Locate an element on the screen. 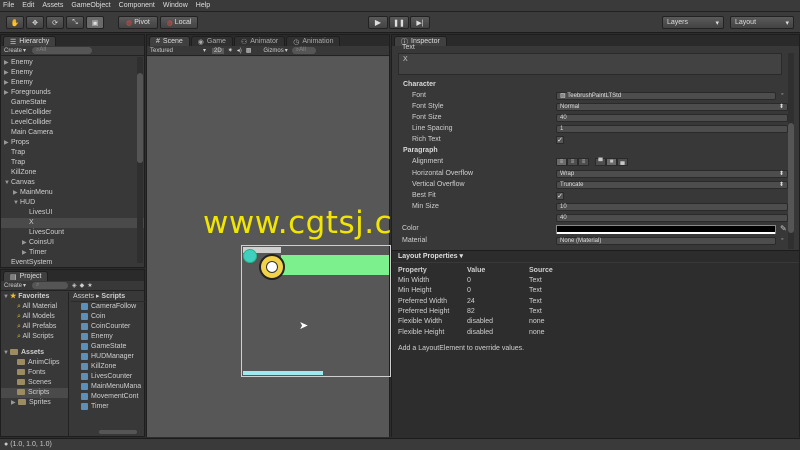  best-fit-checkbox: ✓ is located at coordinates (560, 196).